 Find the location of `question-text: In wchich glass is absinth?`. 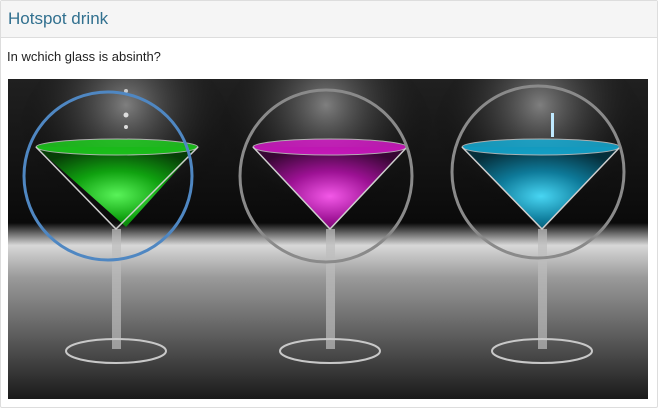

question-text: In wchich glass is absinth? is located at coordinates (84, 56).